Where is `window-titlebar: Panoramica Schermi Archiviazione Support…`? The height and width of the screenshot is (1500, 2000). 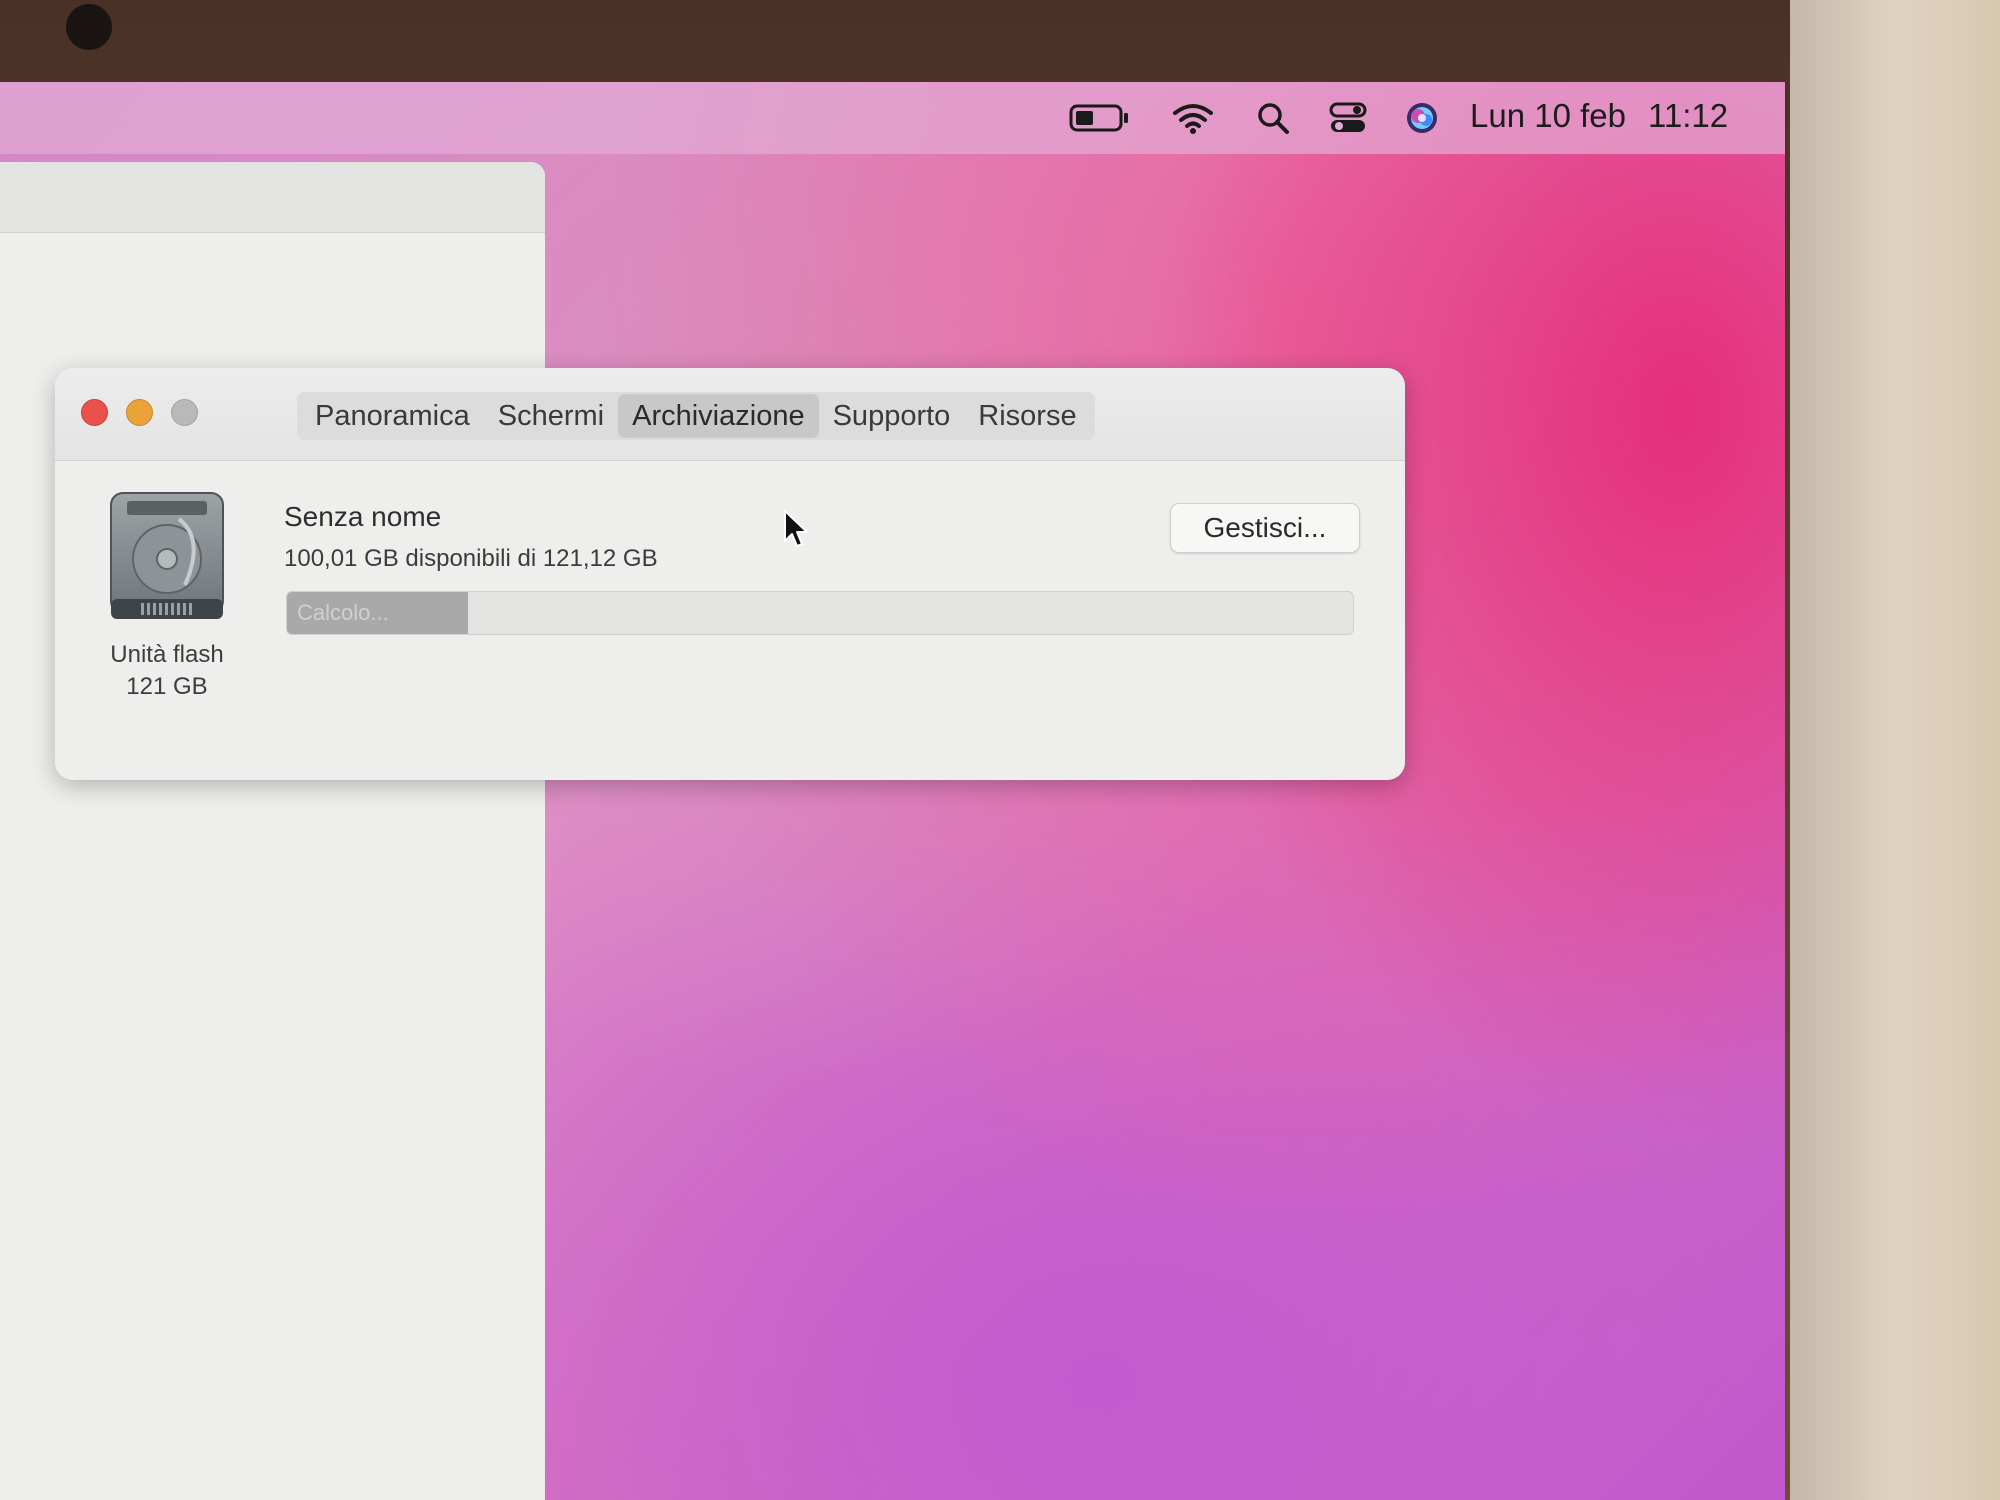
window-titlebar: Panoramica Schermi Archiviazione Support… is located at coordinates (730, 414).